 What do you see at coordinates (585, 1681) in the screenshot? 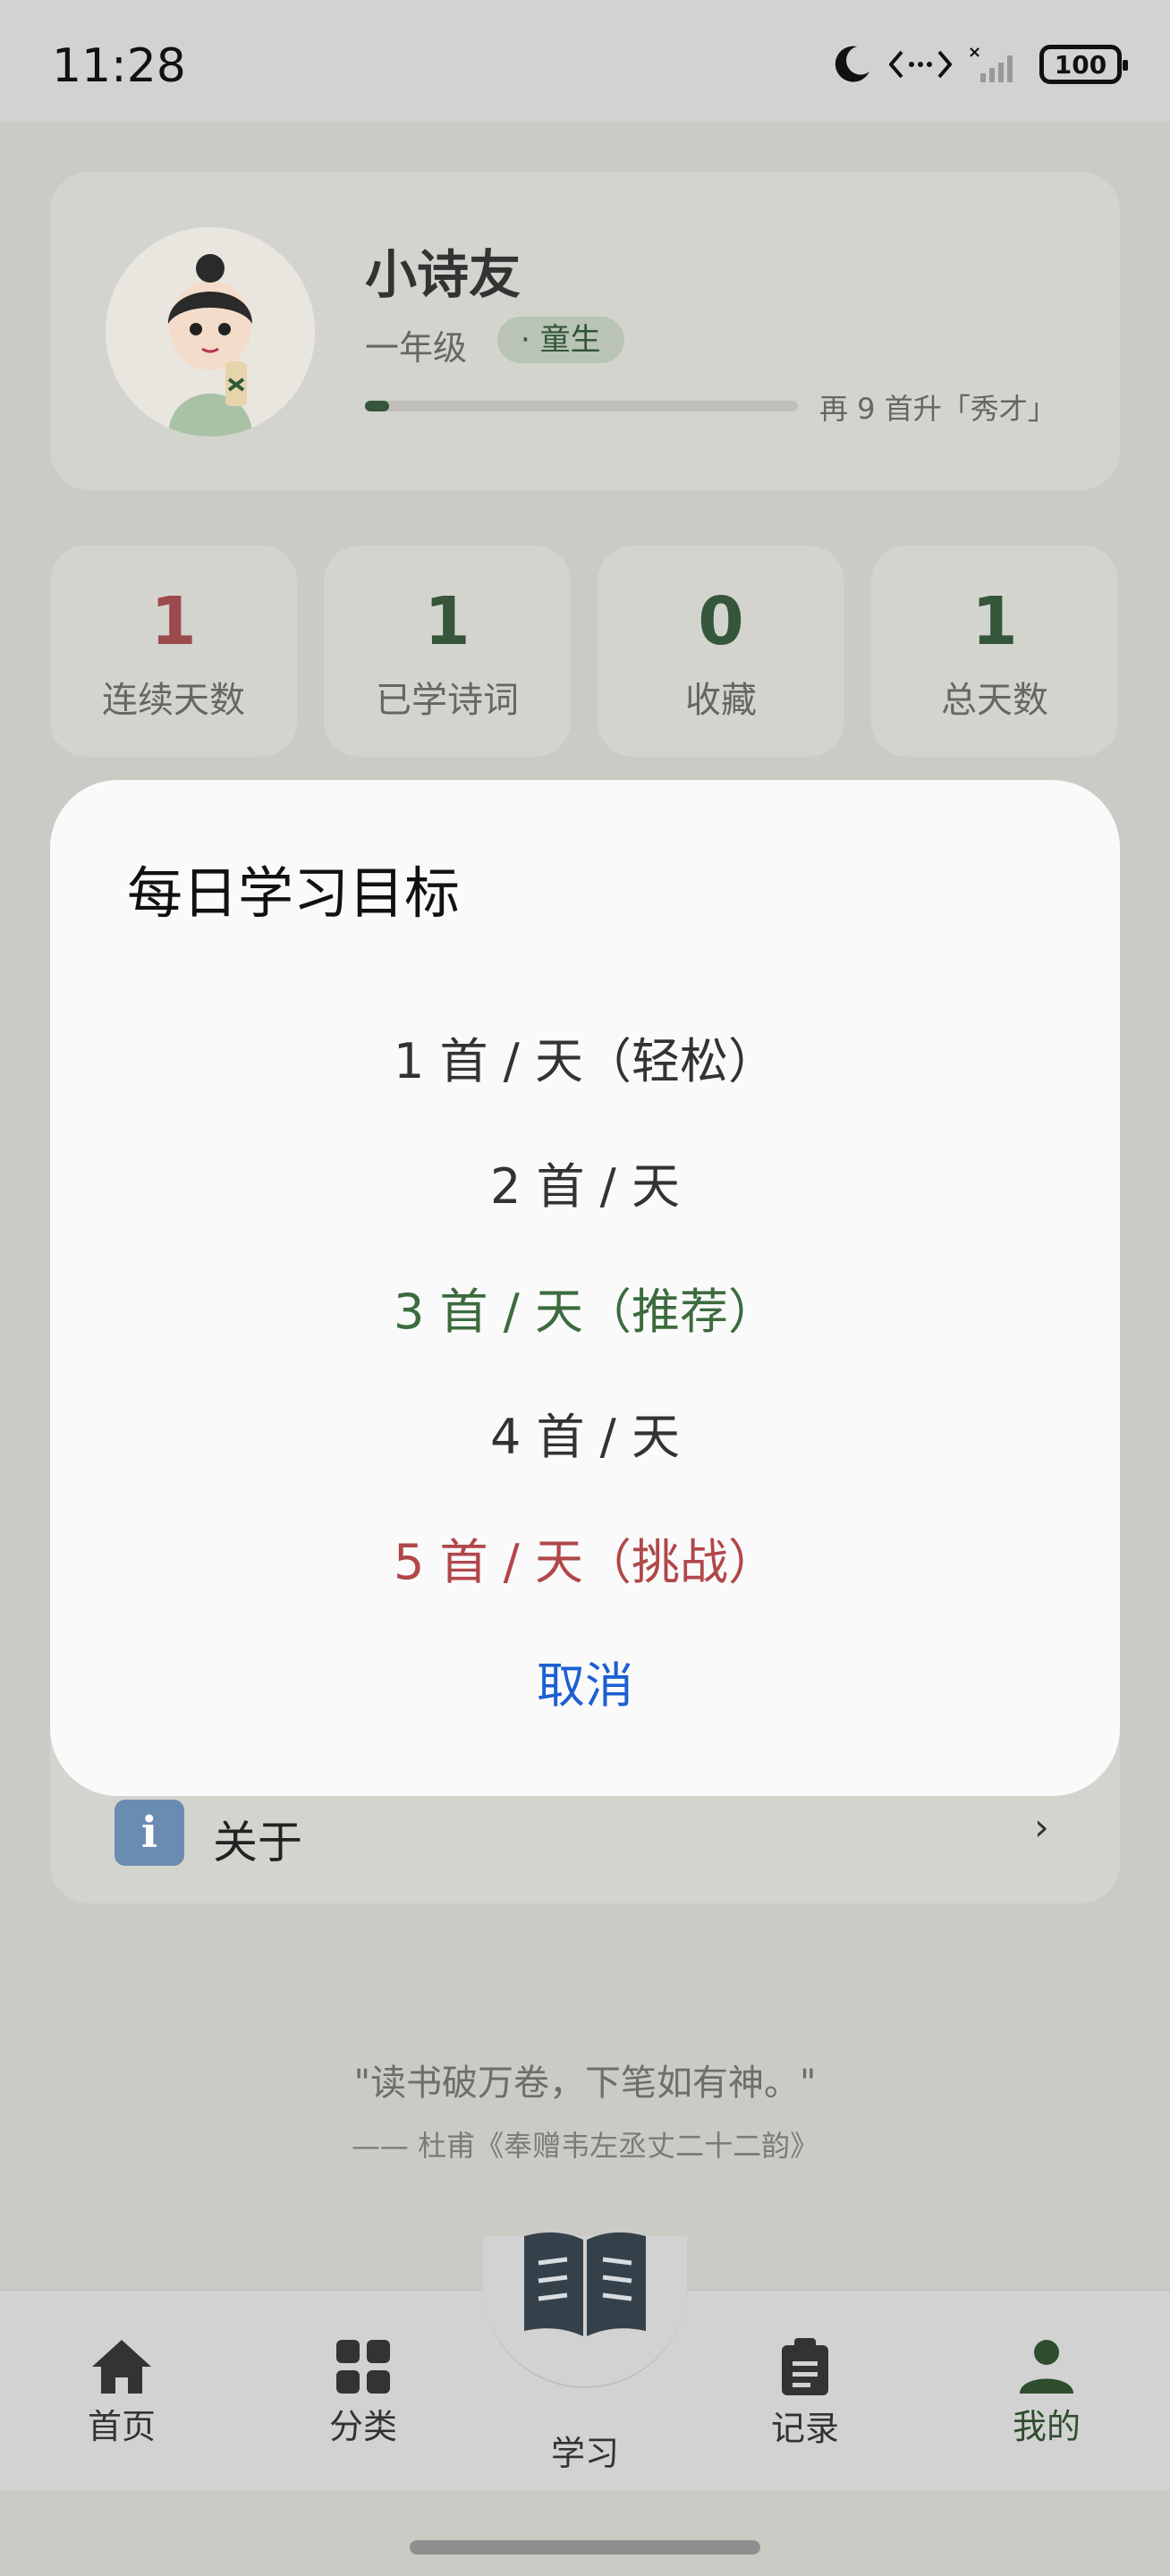
I see `cancel-button: 取消` at bounding box center [585, 1681].